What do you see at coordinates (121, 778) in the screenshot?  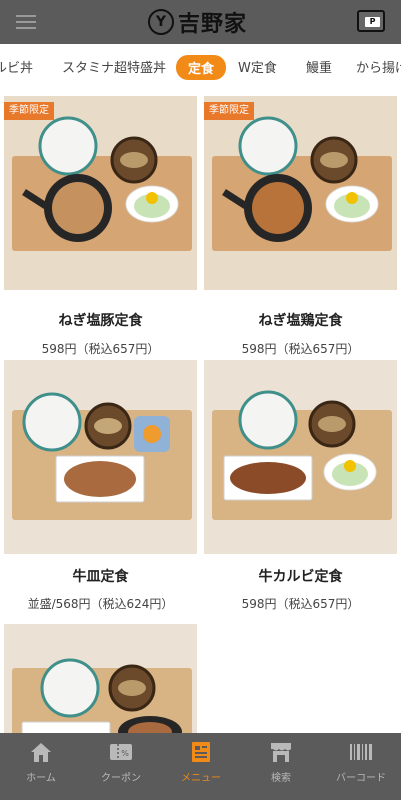 I see `nav-label-coupon: クーポン` at bounding box center [121, 778].